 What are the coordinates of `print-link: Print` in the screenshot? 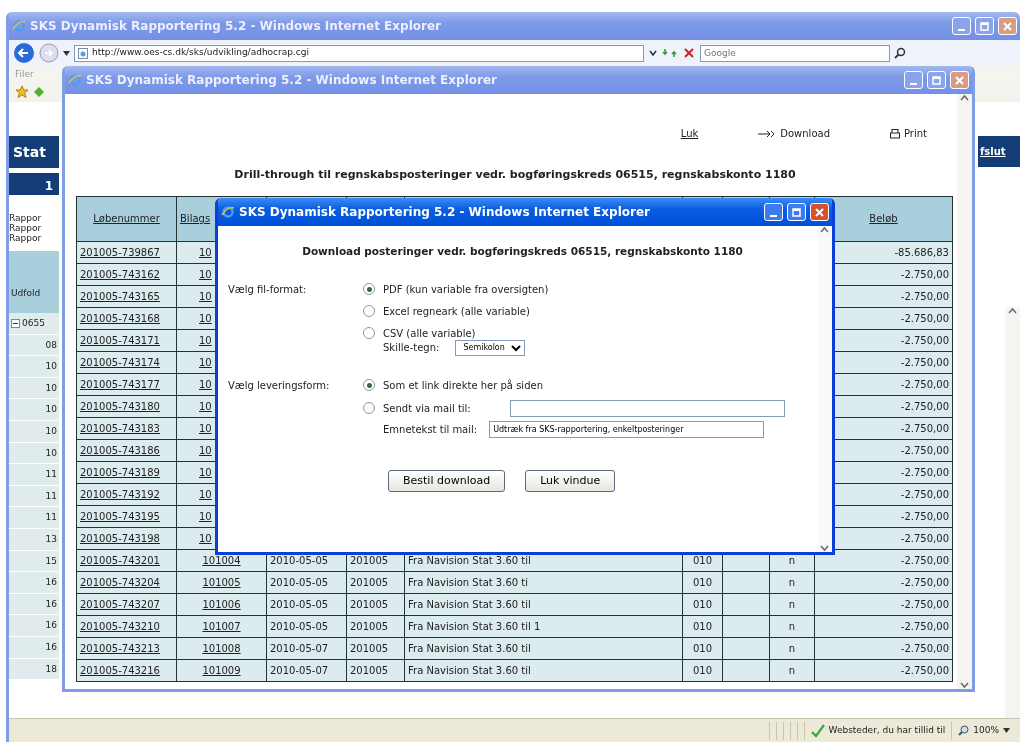 It's located at (908, 133).